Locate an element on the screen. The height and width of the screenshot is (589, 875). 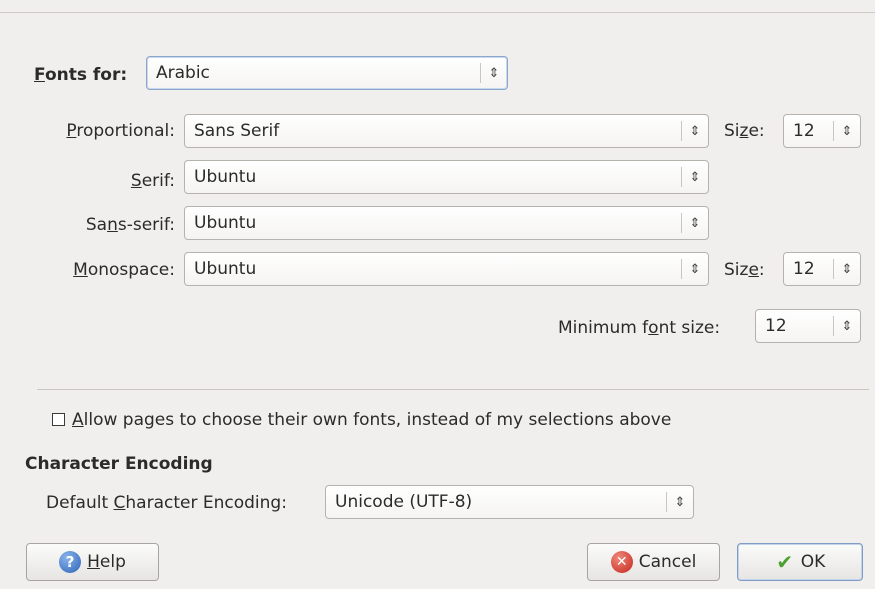
proportional-label-mnemonic: P is located at coordinates (71, 131).